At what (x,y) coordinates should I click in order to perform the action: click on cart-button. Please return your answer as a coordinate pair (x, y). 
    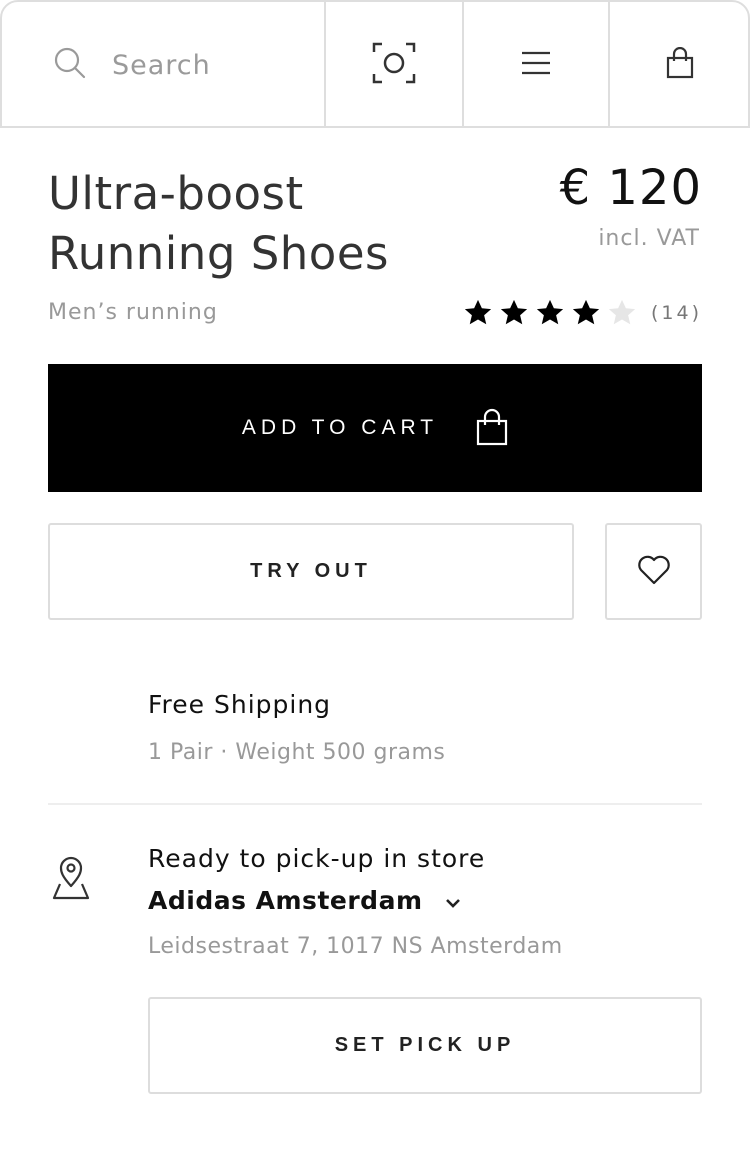
    Looking at the image, I should click on (679, 65).